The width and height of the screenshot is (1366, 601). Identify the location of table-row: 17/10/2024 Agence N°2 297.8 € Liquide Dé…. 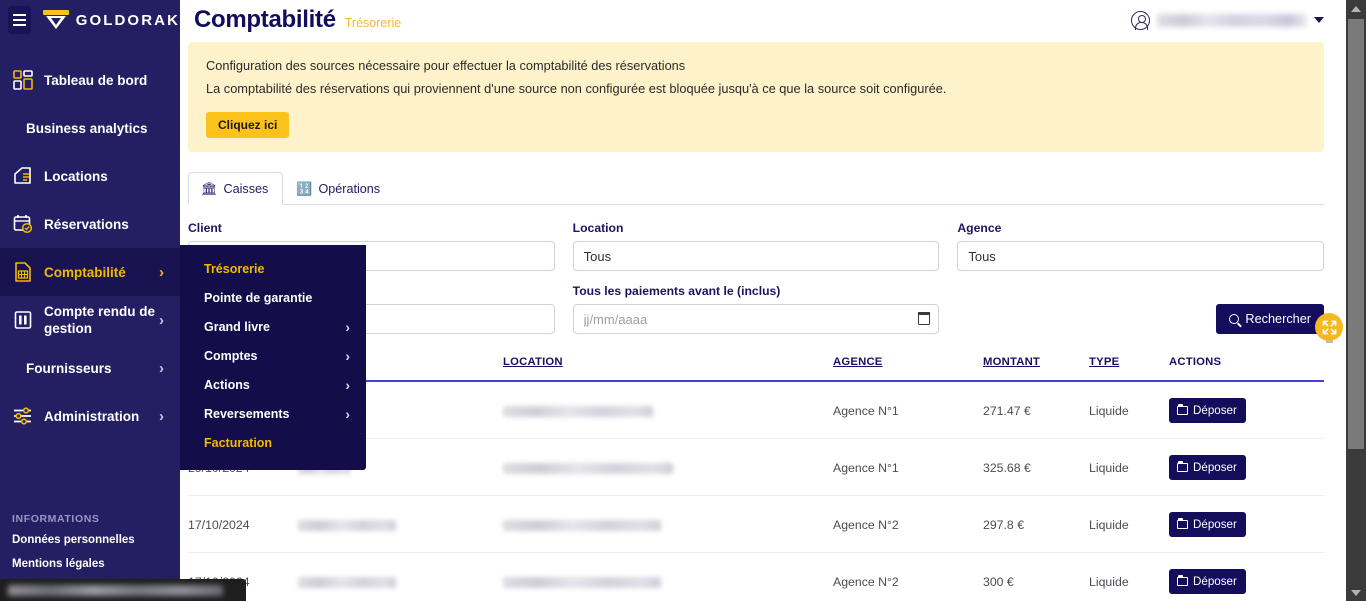
(756, 524).